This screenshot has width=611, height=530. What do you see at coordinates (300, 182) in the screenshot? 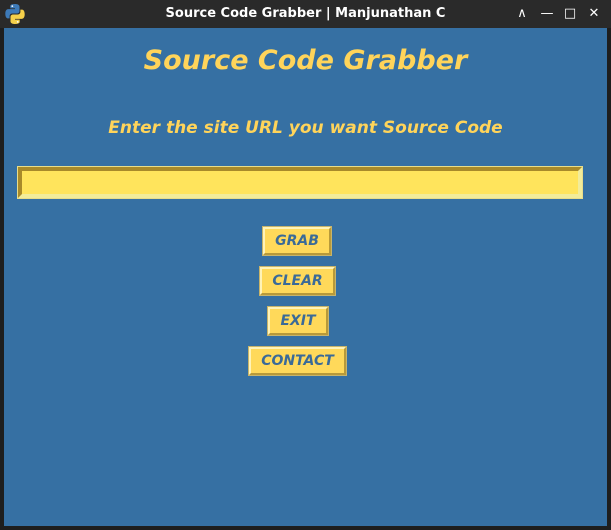
I see `url-input` at bounding box center [300, 182].